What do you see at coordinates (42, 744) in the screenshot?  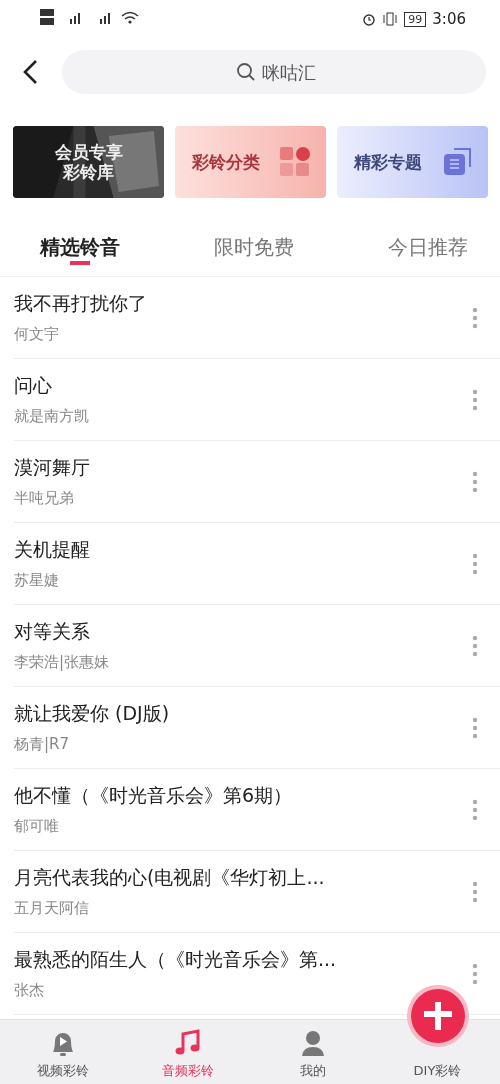 I see `artist-name: 杨青|R7` at bounding box center [42, 744].